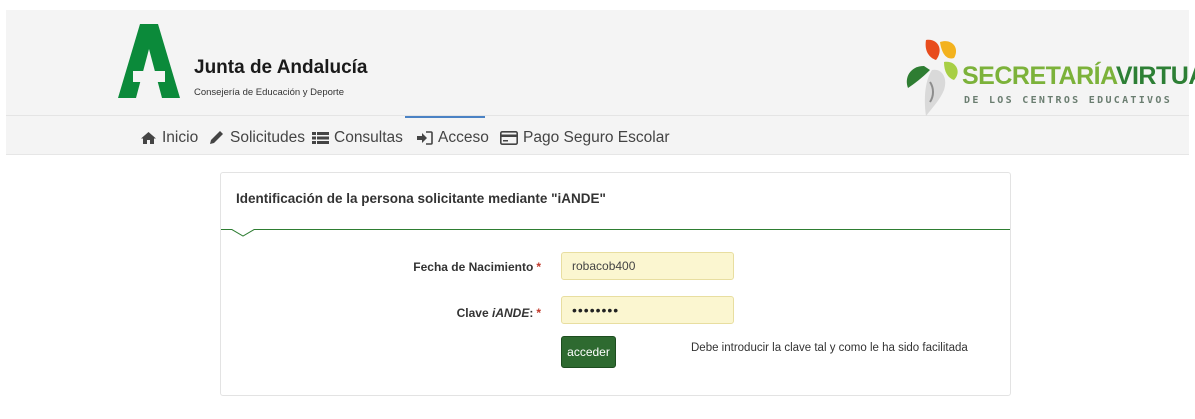 This screenshot has height=419, width=1195. Describe the element at coordinates (474, 313) in the screenshot. I see `key-label-prefix: Clave` at that location.